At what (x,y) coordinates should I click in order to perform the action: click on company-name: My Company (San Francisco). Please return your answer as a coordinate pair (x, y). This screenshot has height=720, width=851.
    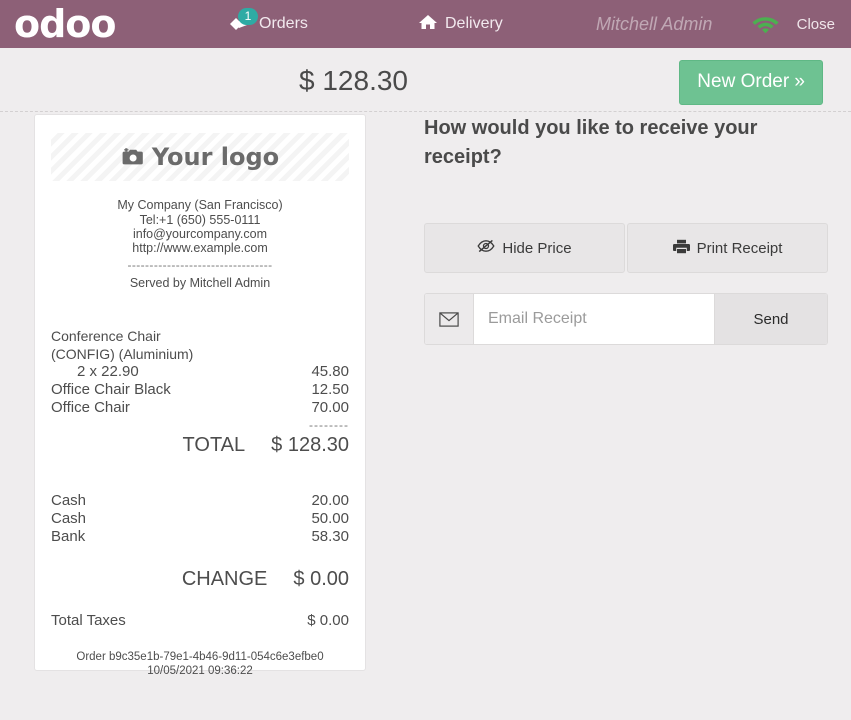
    Looking at the image, I should click on (200, 205).